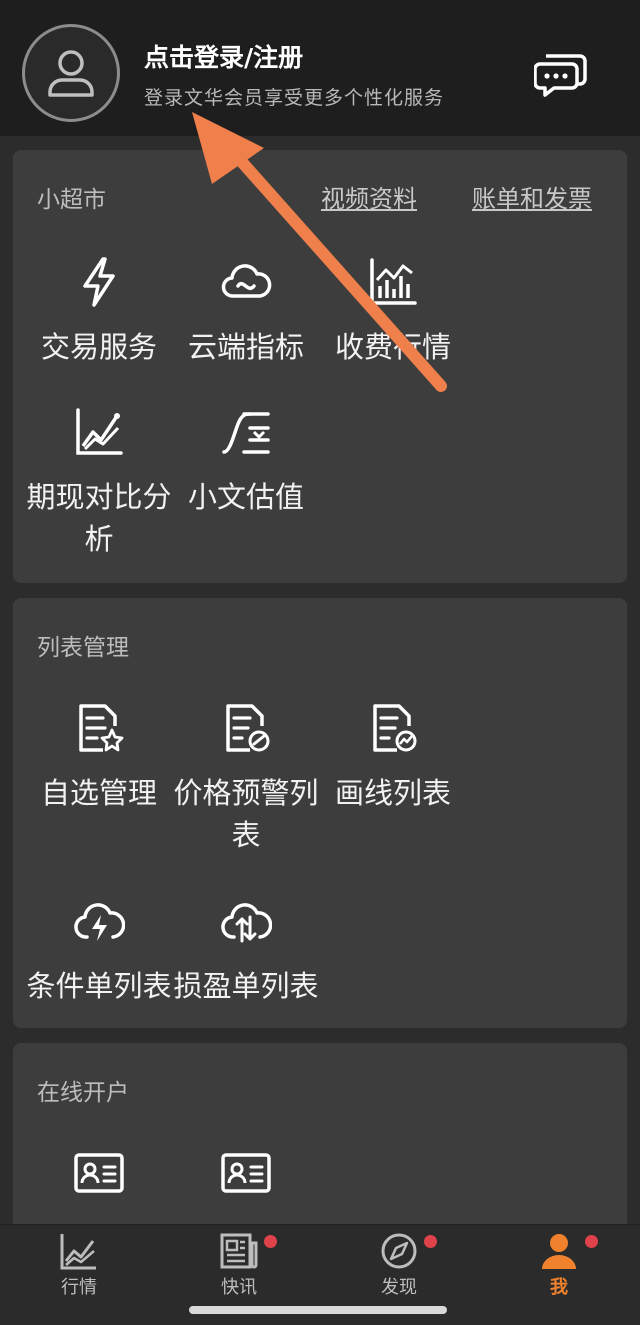  I want to click on cloud-lightning-icon, so click(99, 922).